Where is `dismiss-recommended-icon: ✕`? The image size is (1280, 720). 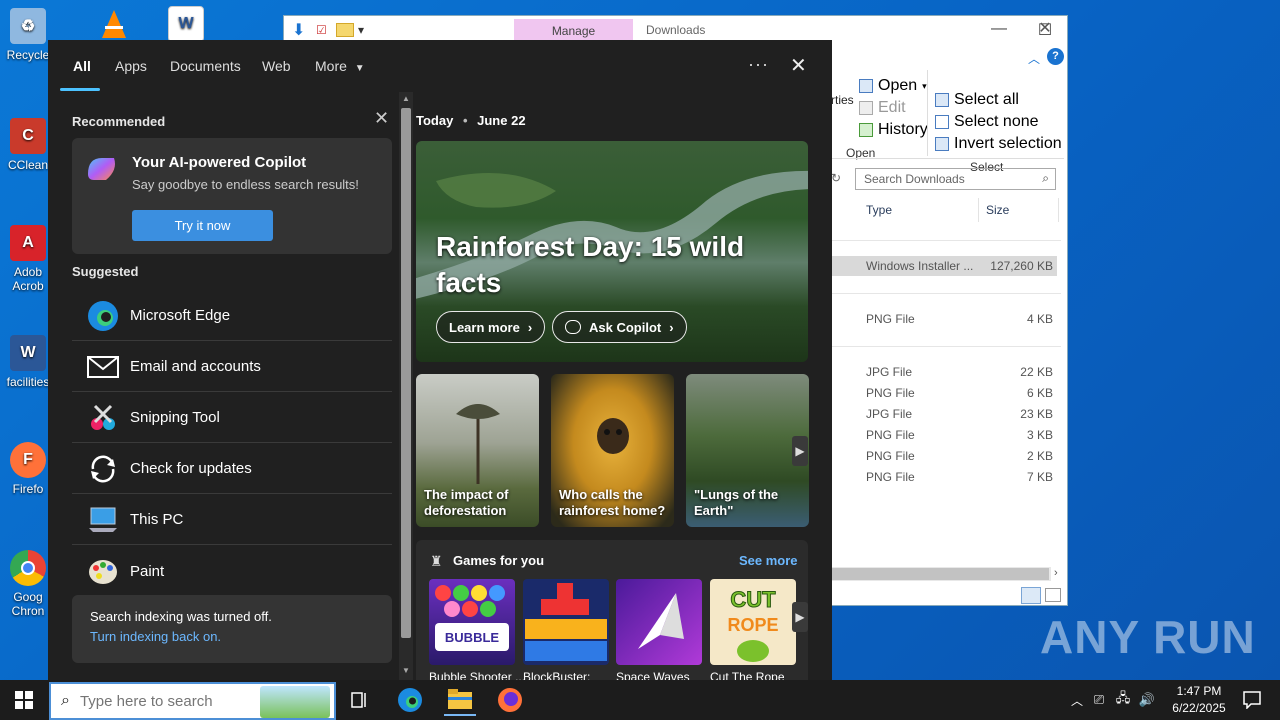
dismiss-recommended-icon: ✕ is located at coordinates (381, 118).